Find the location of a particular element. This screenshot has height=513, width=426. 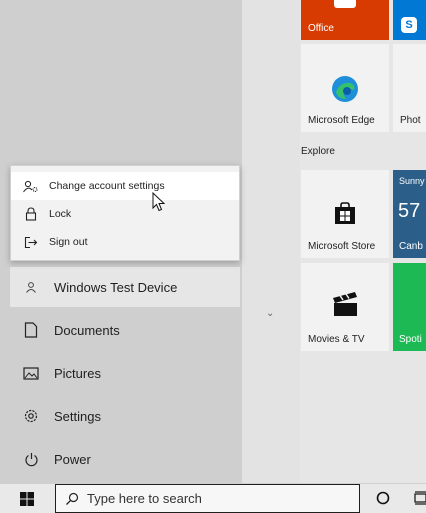

spotify-tile: Spoti is located at coordinates (409, 307).